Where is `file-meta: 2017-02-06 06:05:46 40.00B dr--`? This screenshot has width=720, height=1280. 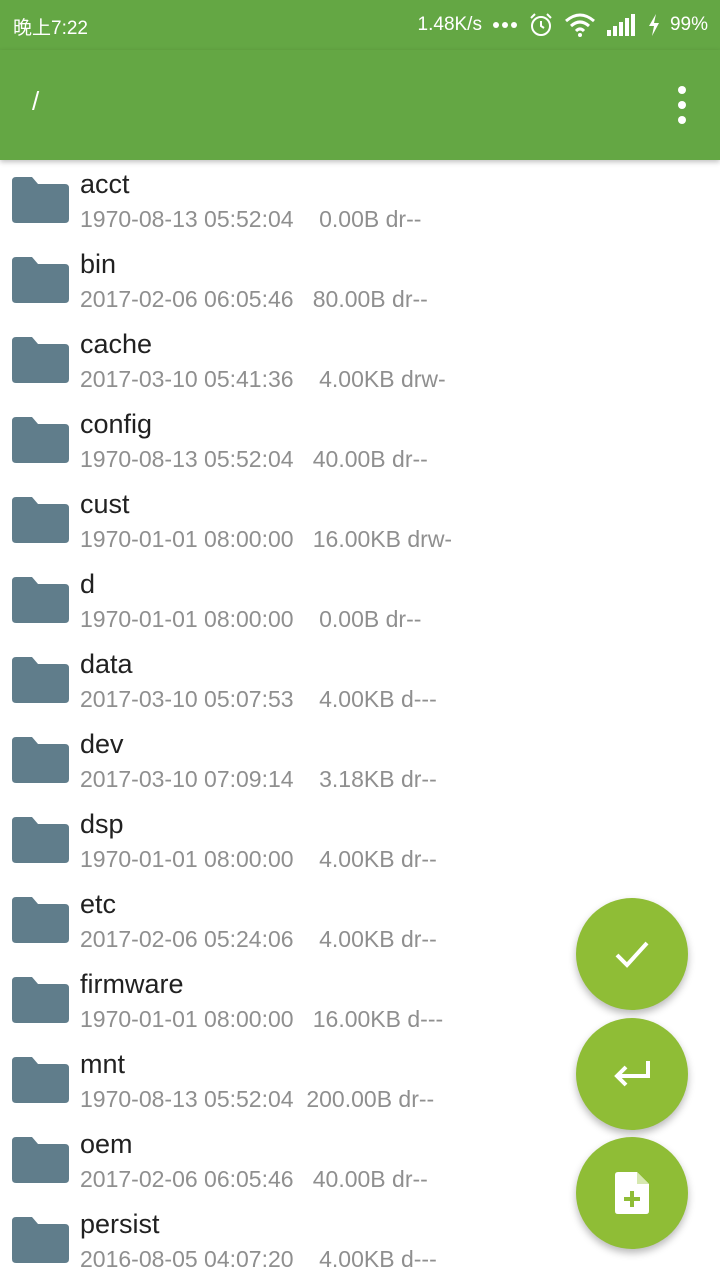 file-meta: 2017-02-06 06:05:46 40.00B dr-- is located at coordinates (254, 1179).